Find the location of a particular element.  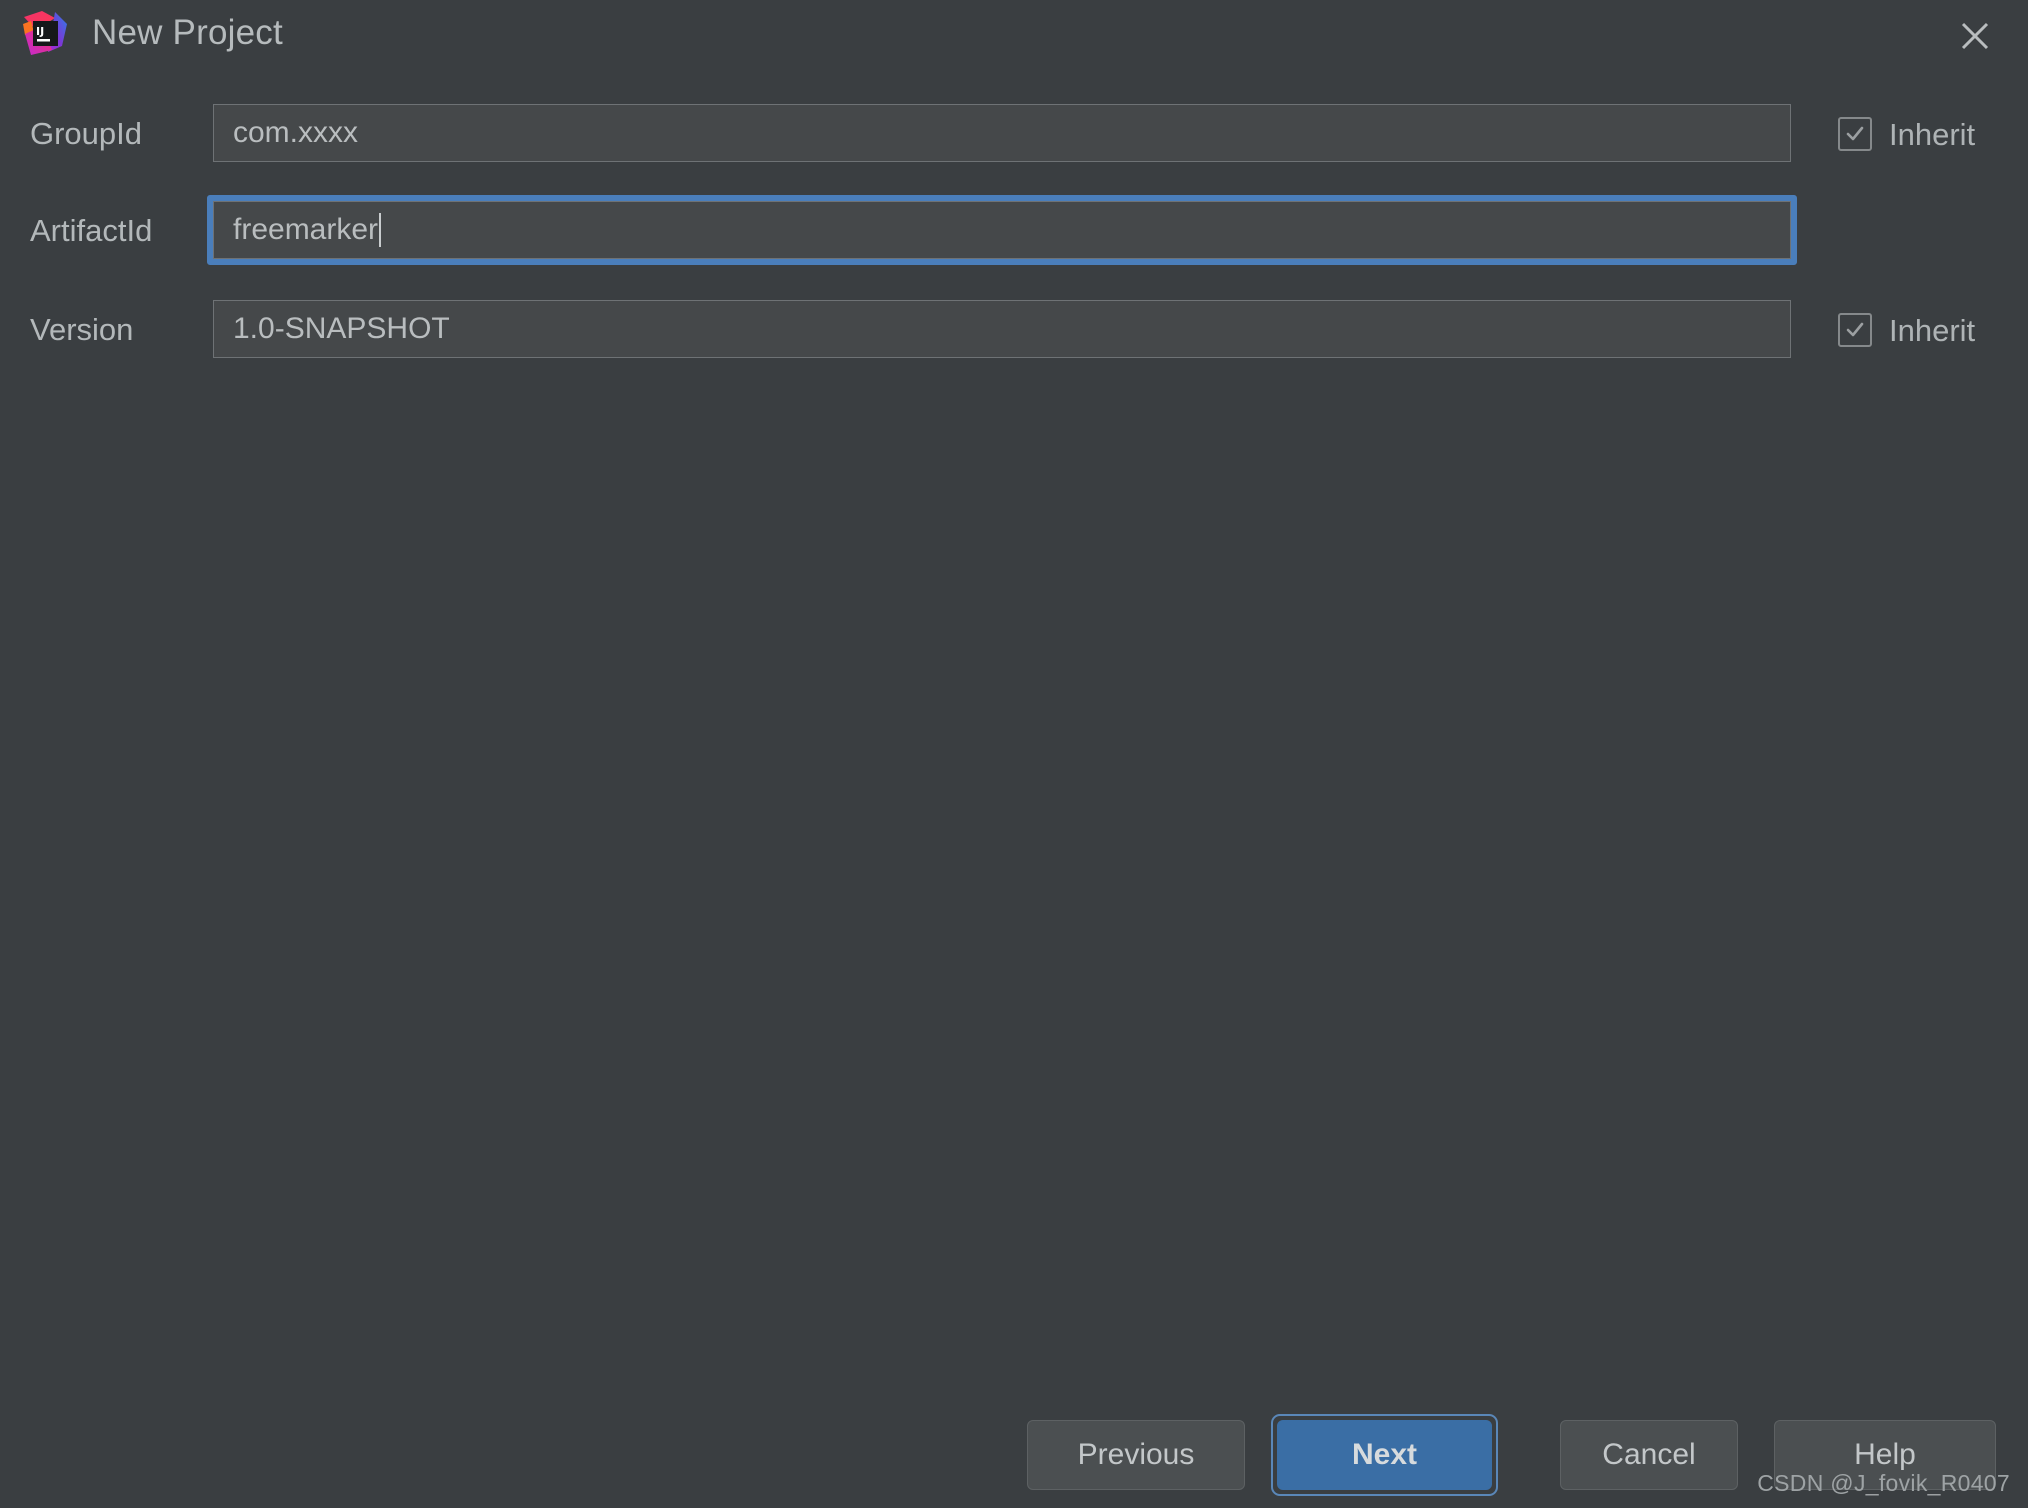

groupid-inherit-checkbox: Inherit is located at coordinates (1906, 134).